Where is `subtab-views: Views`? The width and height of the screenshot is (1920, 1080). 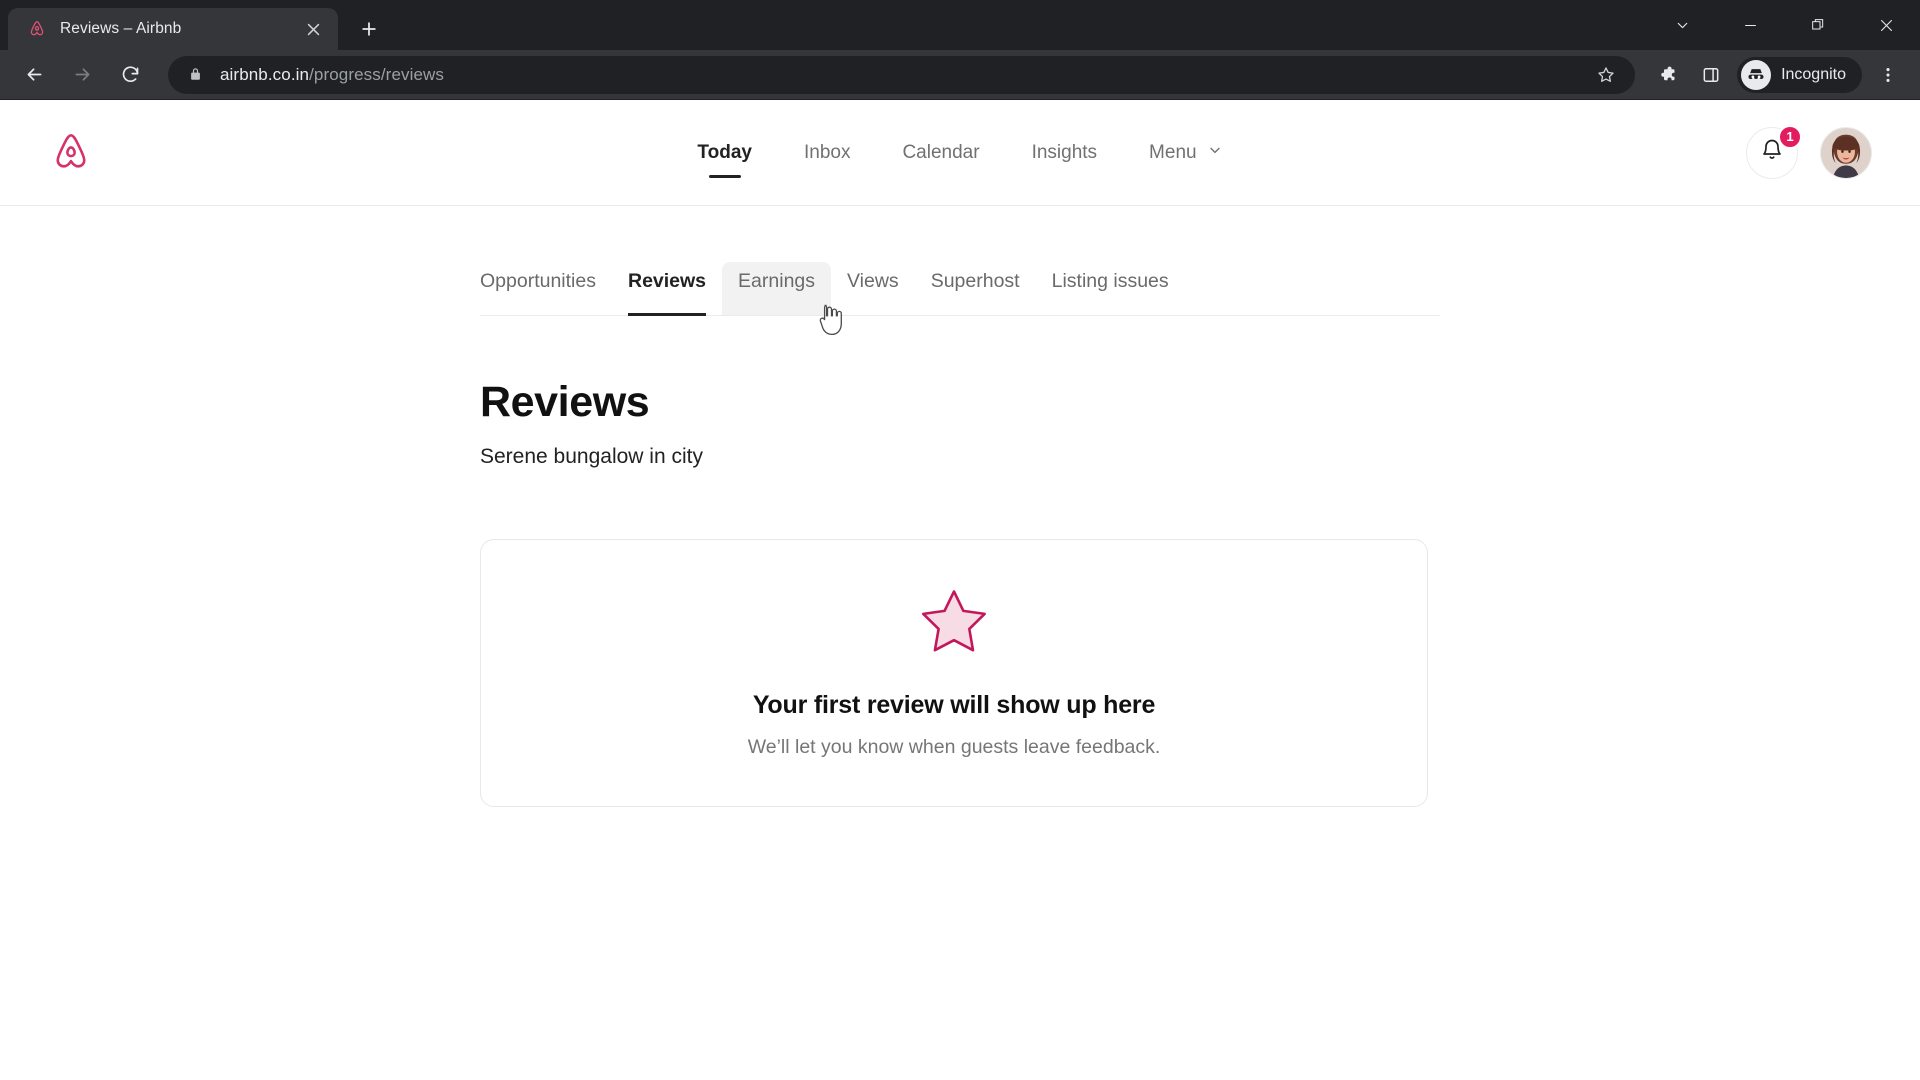
subtab-views: Views is located at coordinates (873, 288).